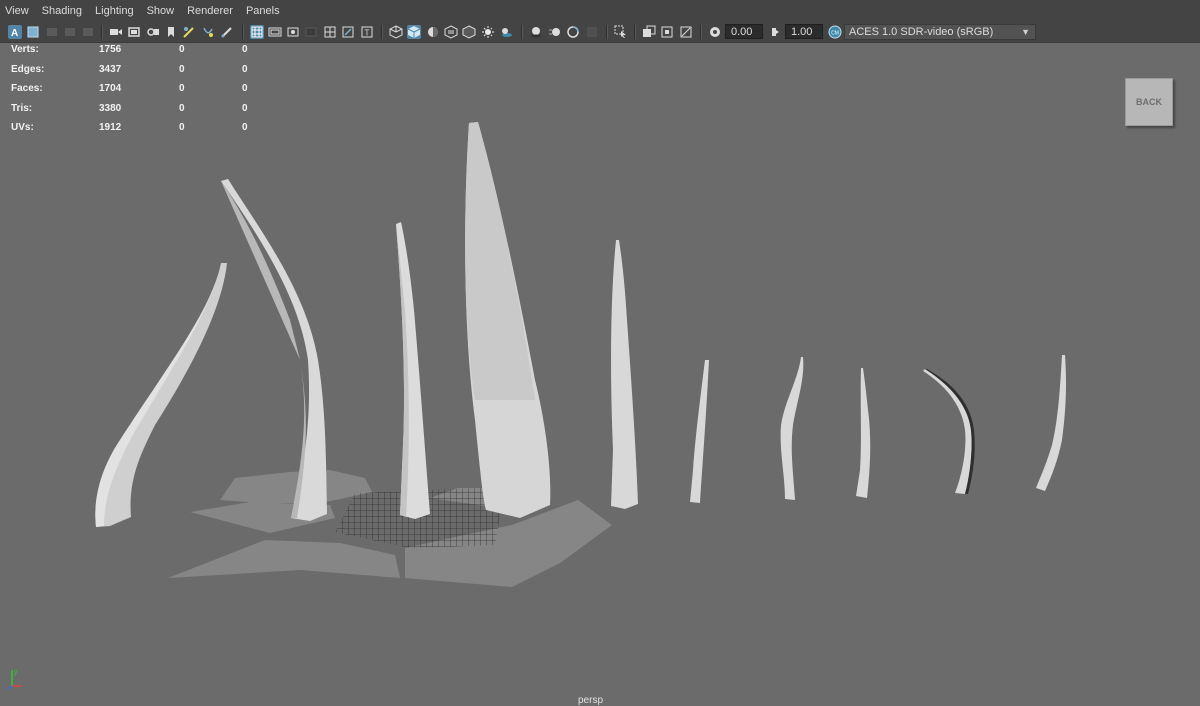 The width and height of the screenshot is (1200, 706). What do you see at coordinates (621, 32) in the screenshot?
I see `isolate-select-icon` at bounding box center [621, 32].